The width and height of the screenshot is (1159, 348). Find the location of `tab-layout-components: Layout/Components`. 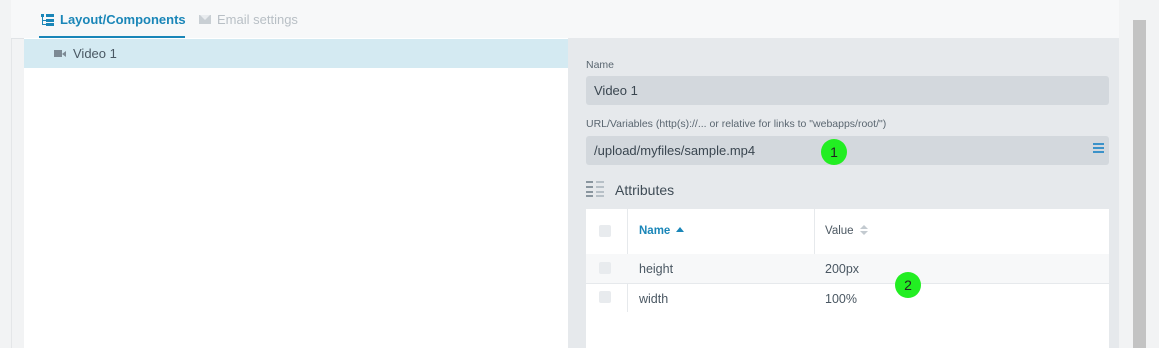

tab-layout-components: Layout/Components is located at coordinates (112, 25).